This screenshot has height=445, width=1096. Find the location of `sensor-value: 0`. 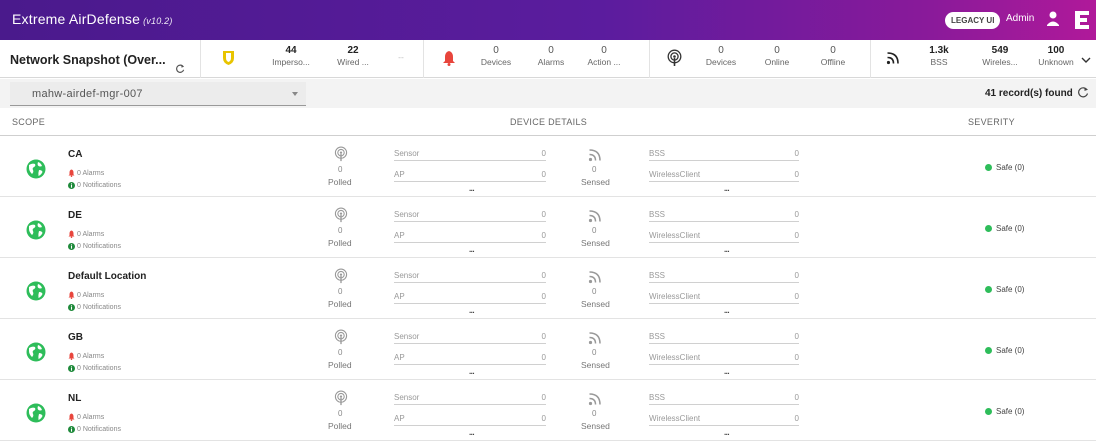

sensor-value: 0 is located at coordinates (543, 275).